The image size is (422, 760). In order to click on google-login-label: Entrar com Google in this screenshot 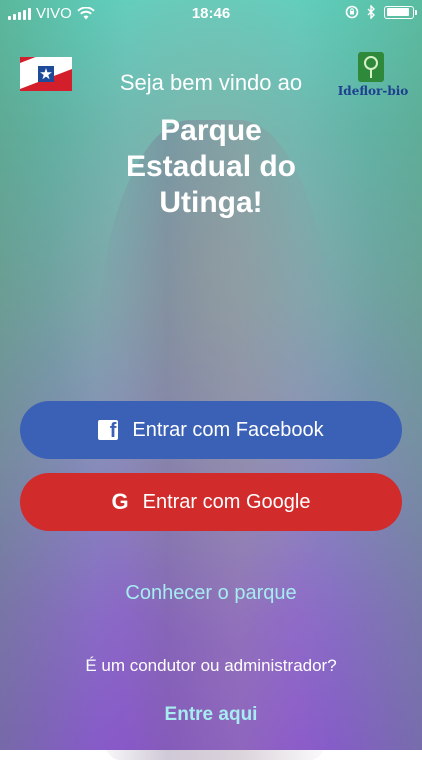, I will do `click(226, 501)`.